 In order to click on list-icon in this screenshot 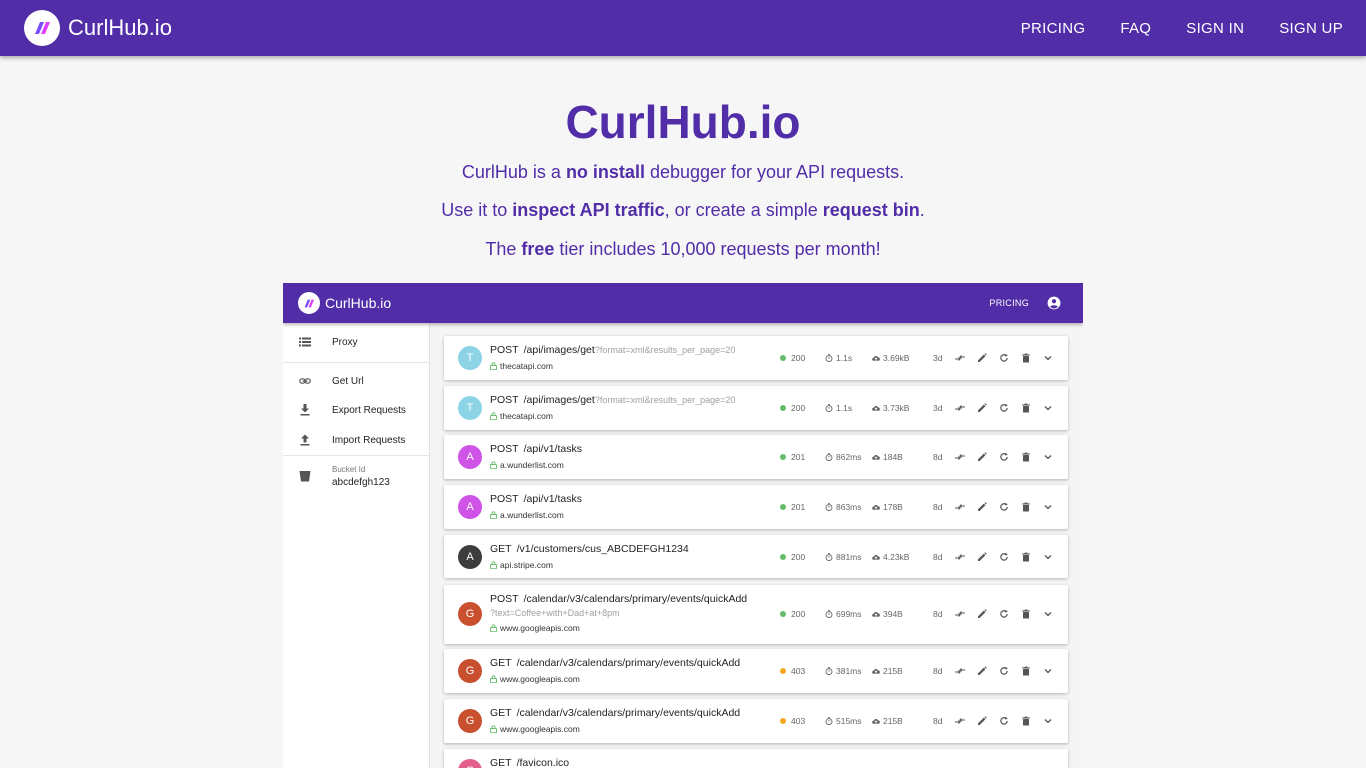, I will do `click(305, 342)`.